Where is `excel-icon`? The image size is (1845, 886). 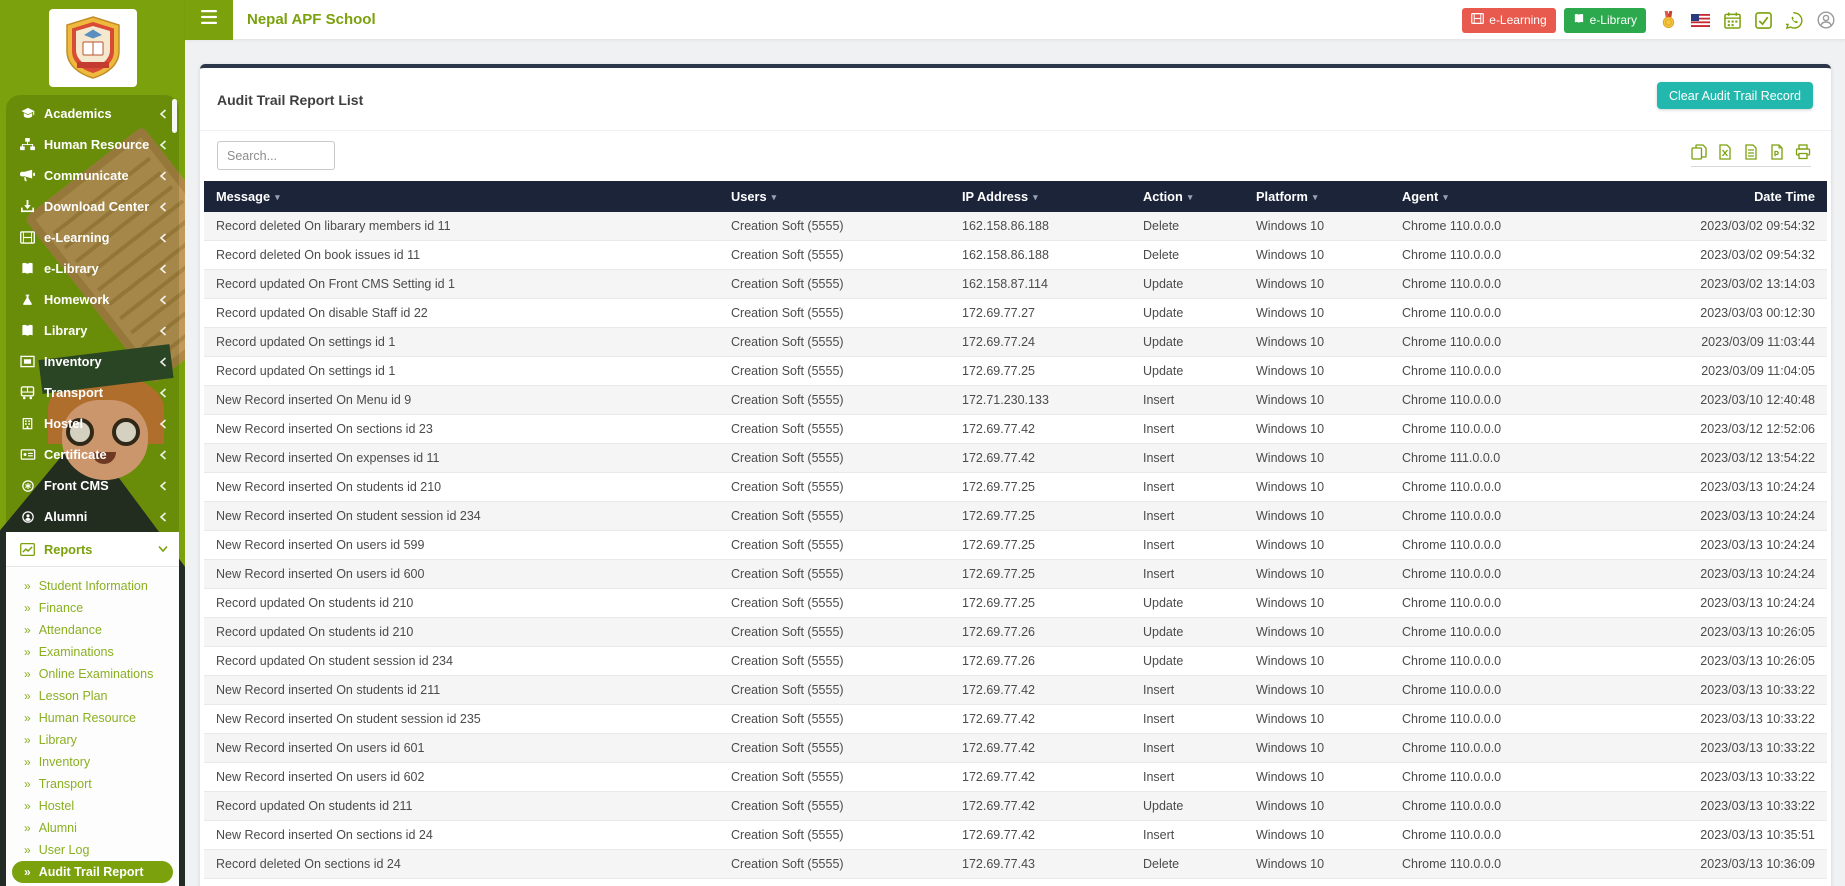
excel-icon is located at coordinates (1725, 152).